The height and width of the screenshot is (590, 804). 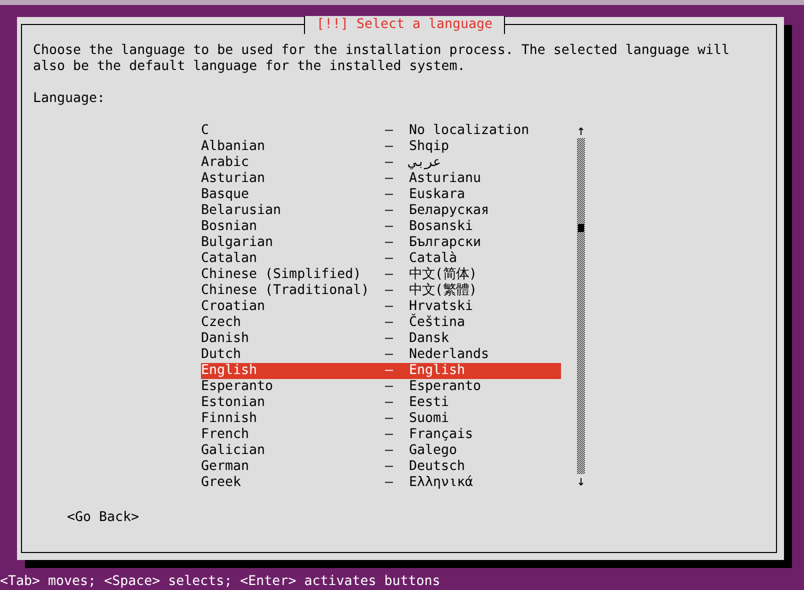 What do you see at coordinates (581, 131) in the screenshot?
I see `scroll-up-arrow-icon` at bounding box center [581, 131].